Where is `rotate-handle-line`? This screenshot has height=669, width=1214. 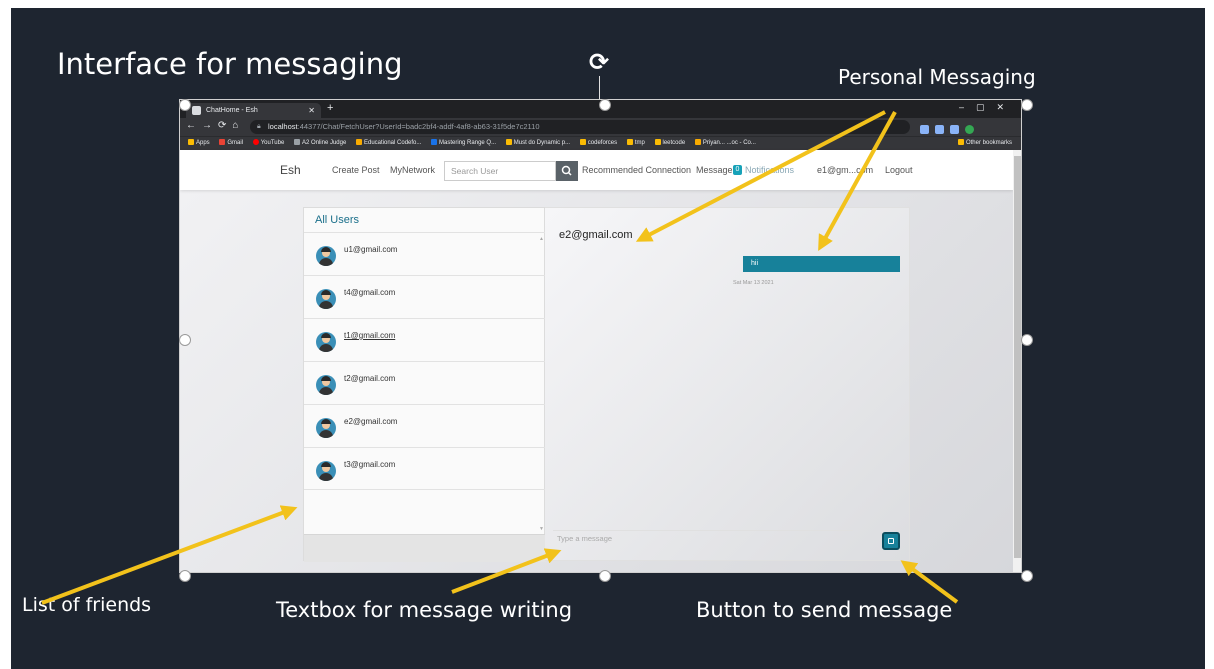 rotate-handle-line is located at coordinates (599, 88).